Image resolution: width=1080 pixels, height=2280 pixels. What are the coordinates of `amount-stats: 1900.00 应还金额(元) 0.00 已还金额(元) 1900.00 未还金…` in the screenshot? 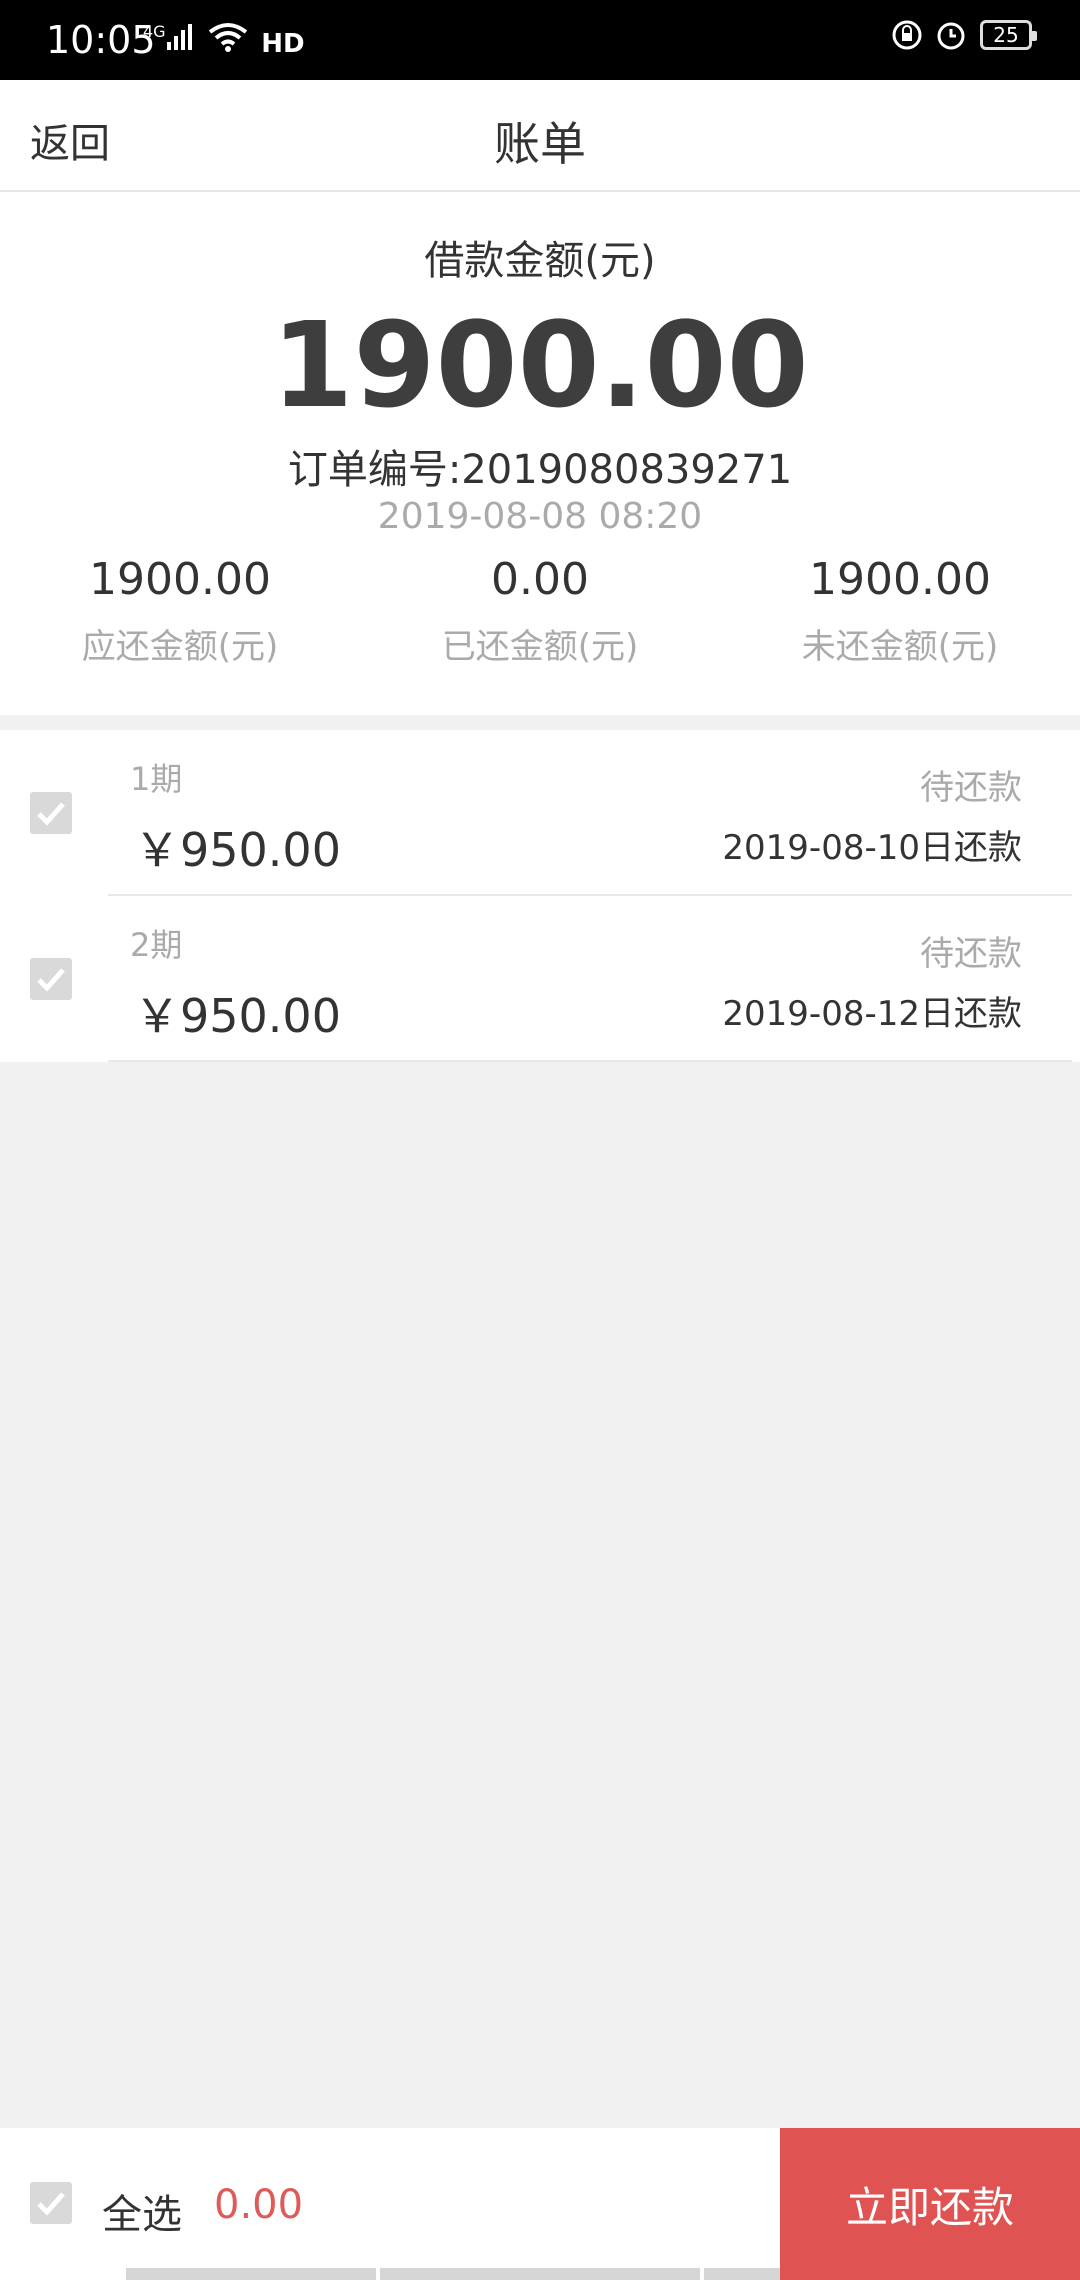 It's located at (540, 611).